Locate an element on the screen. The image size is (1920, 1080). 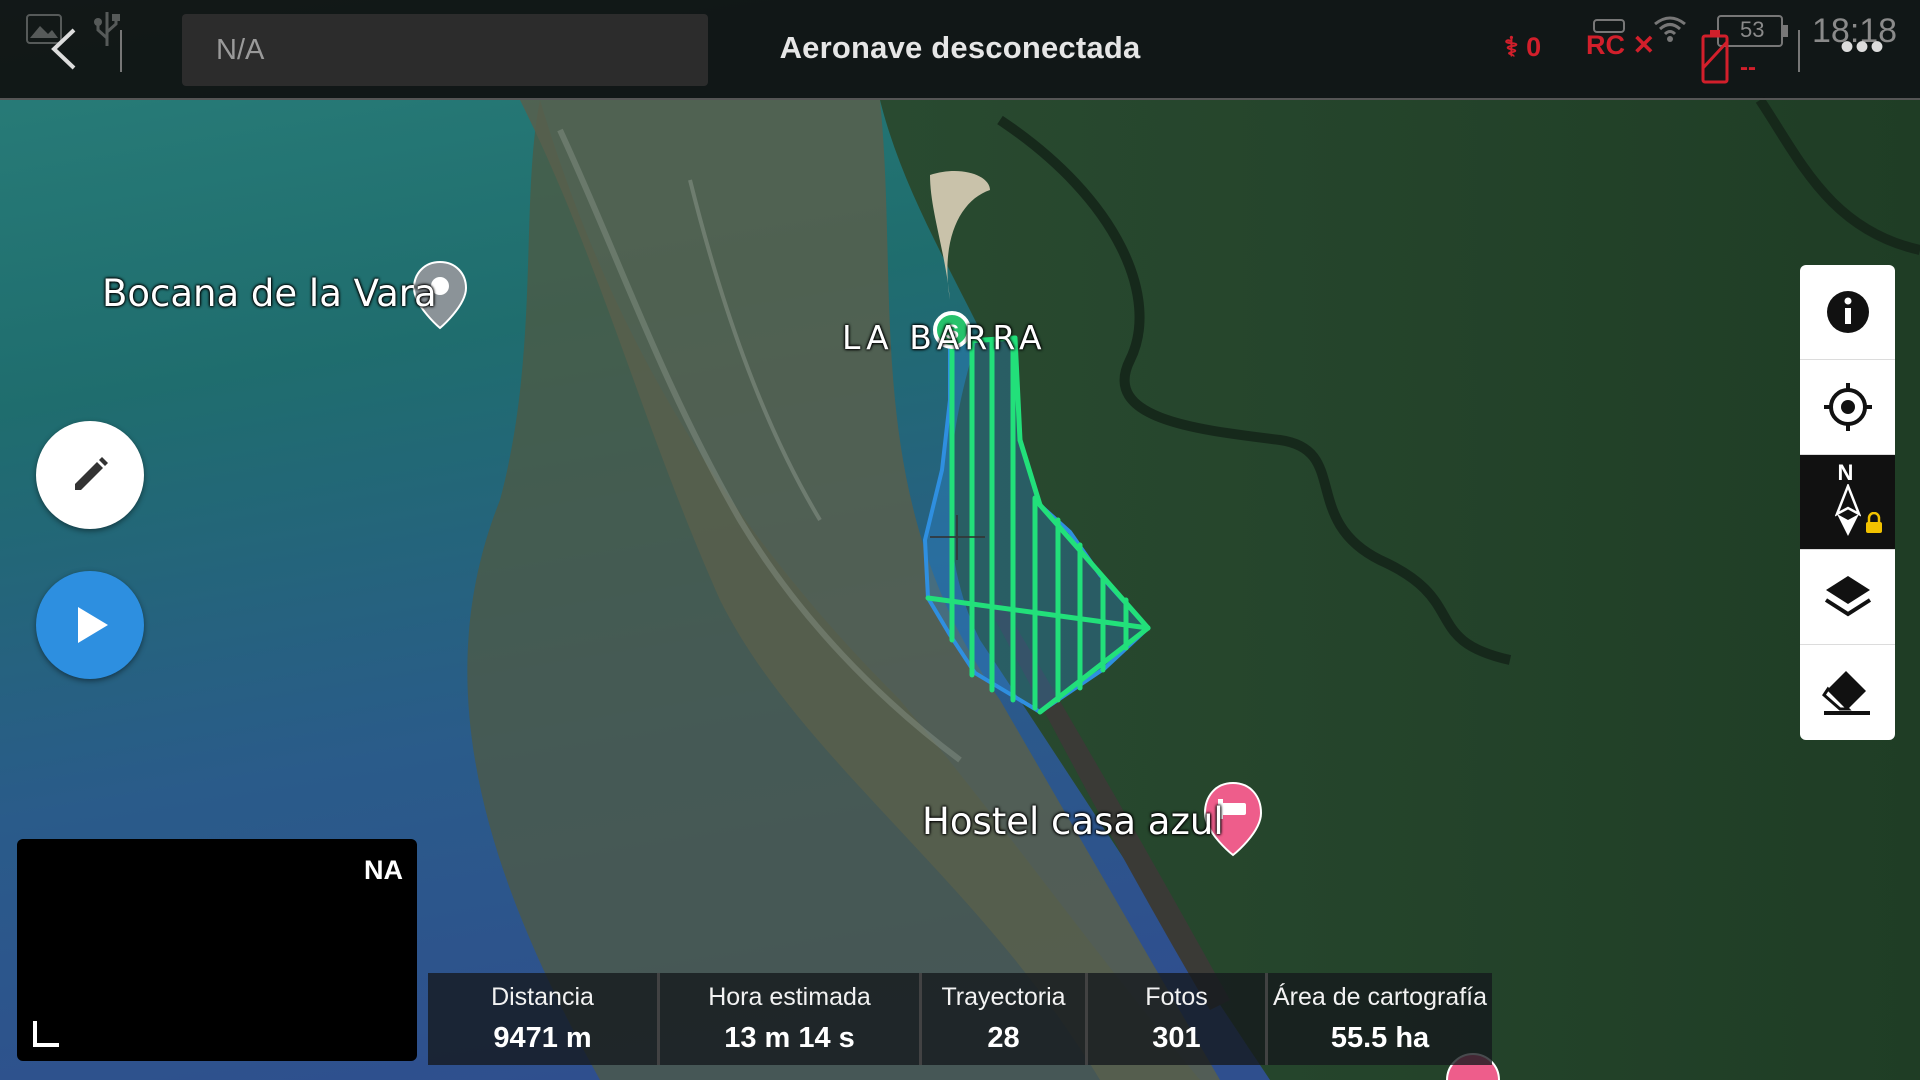
lock-icon is located at coordinates (1873, 522).